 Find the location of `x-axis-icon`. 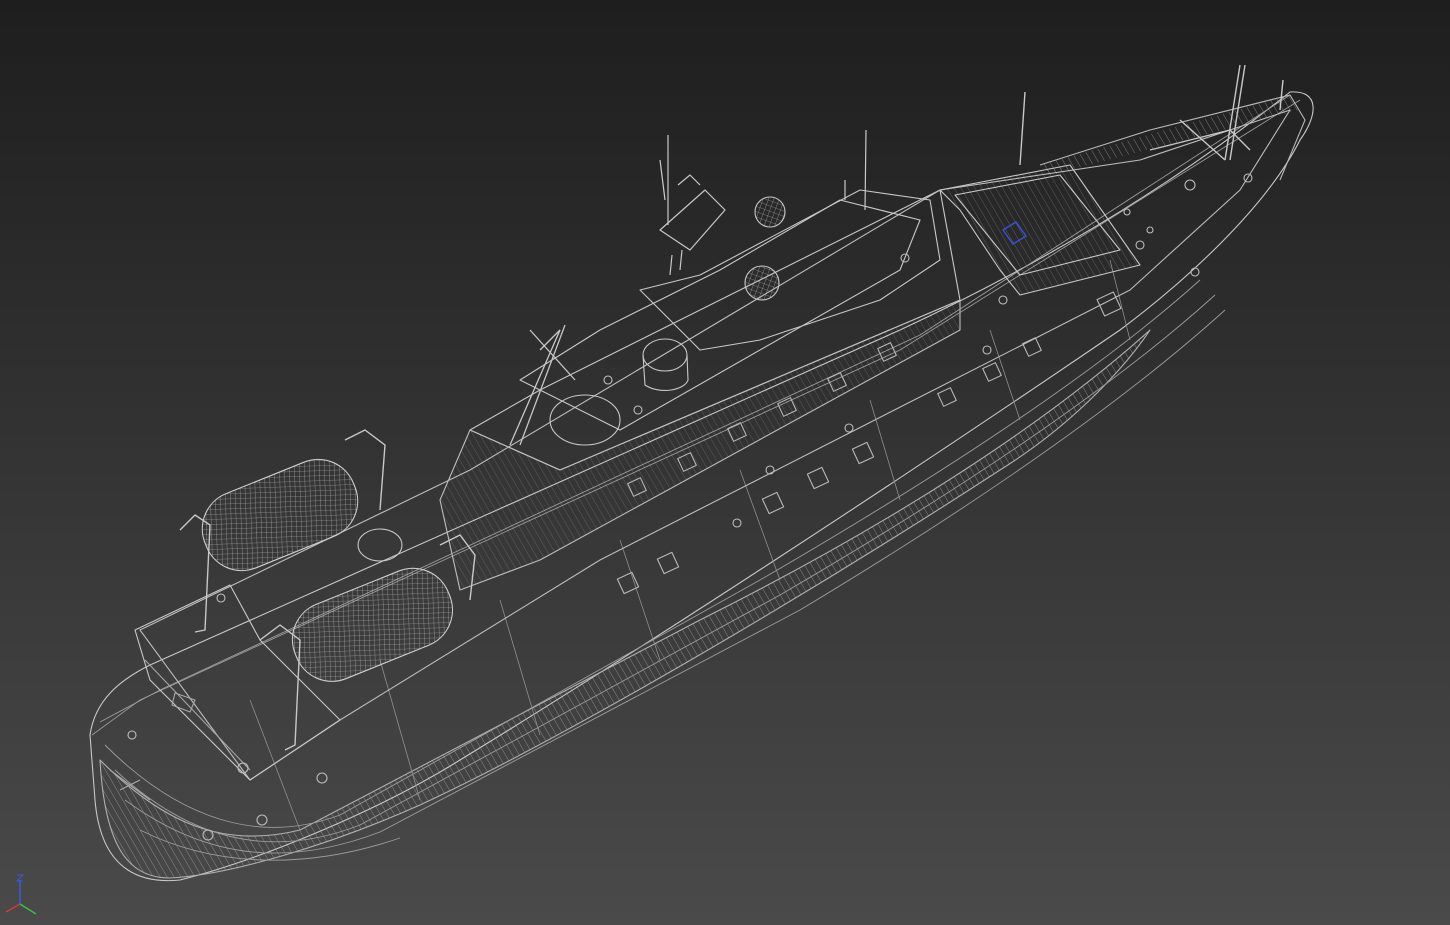

x-axis-icon is located at coordinates (13, 908).